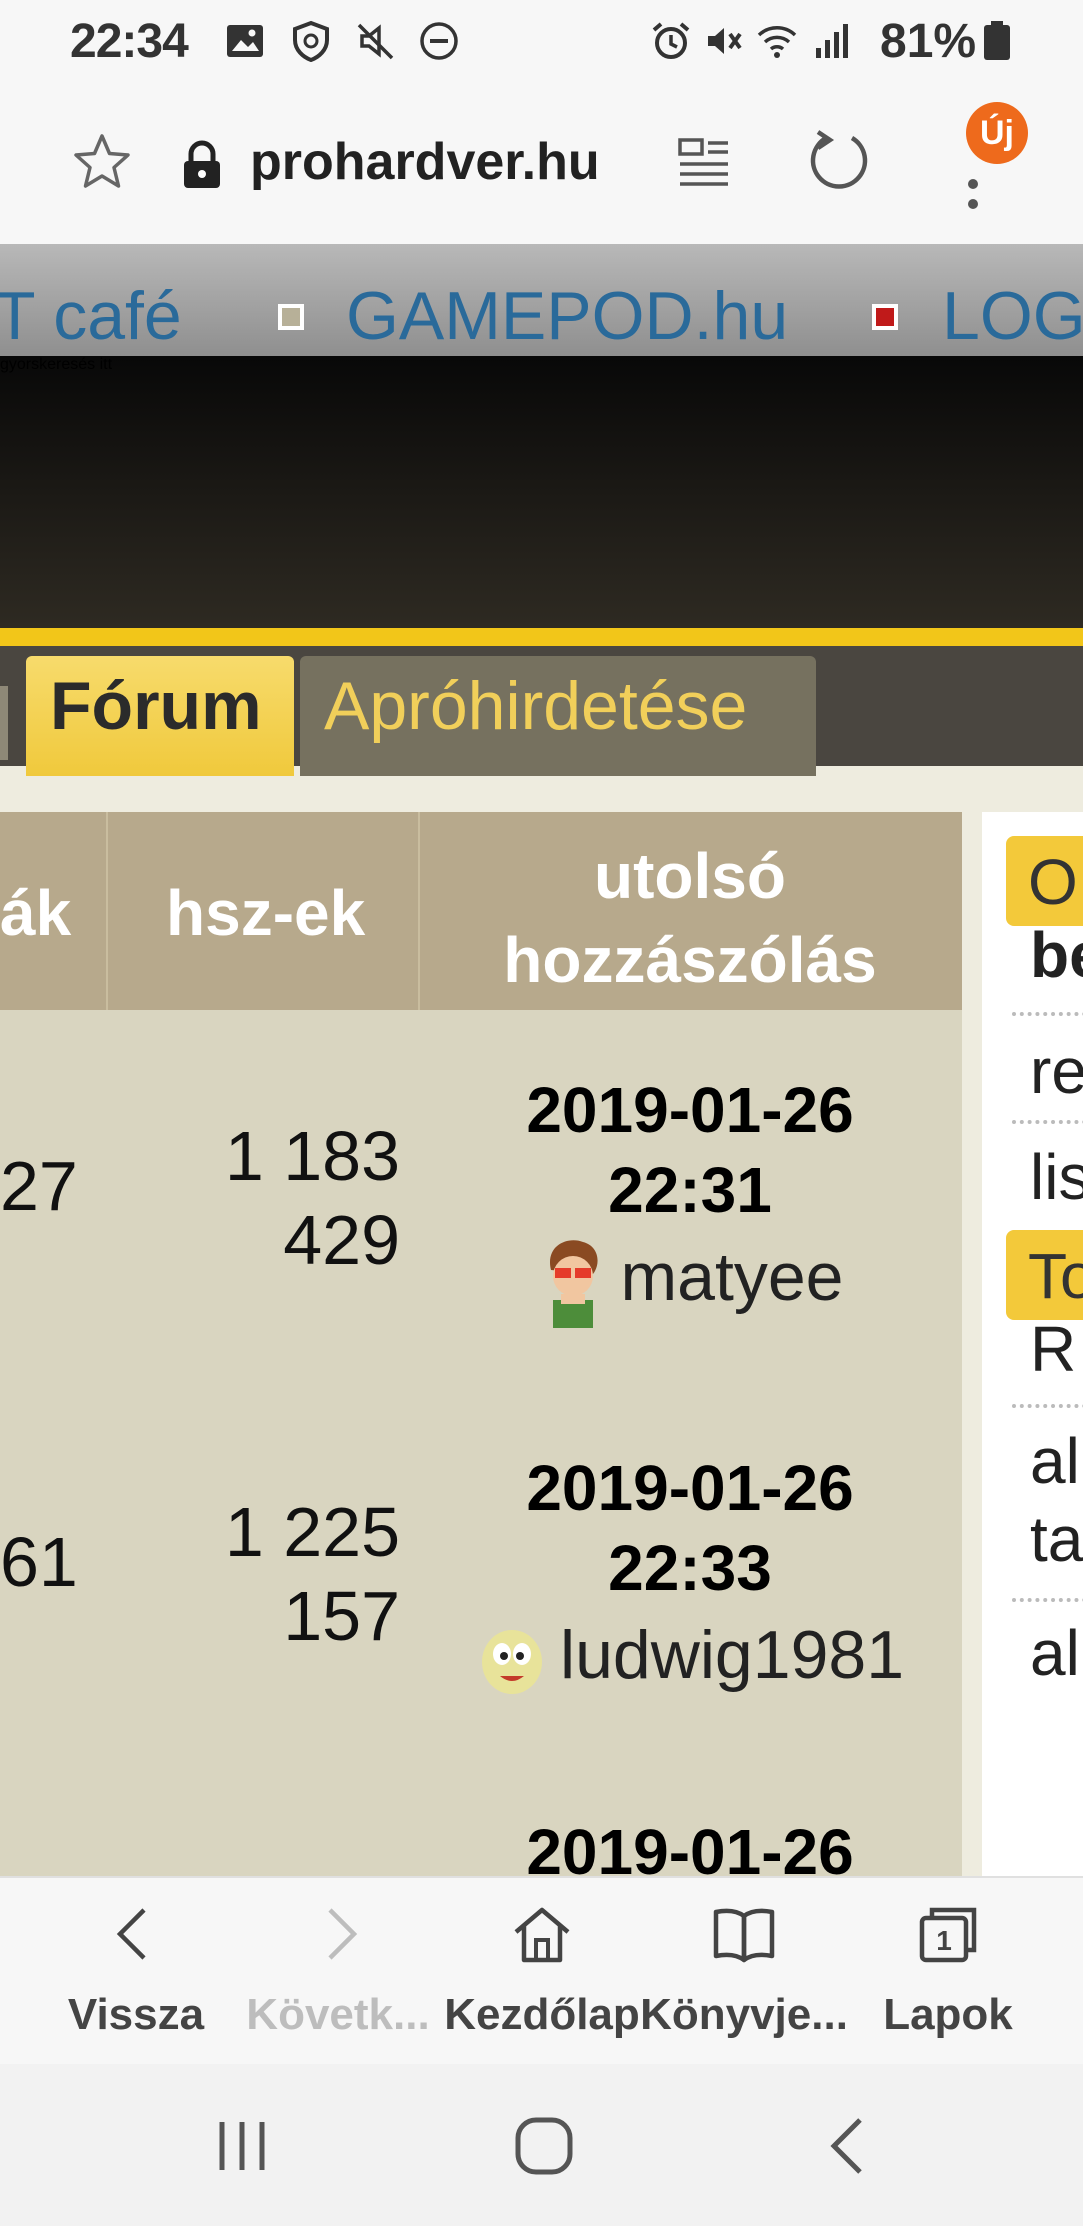 The height and width of the screenshot is (2226, 1083). I want to click on site-link-gamepod: GAMEPOD.hu, so click(567, 316).